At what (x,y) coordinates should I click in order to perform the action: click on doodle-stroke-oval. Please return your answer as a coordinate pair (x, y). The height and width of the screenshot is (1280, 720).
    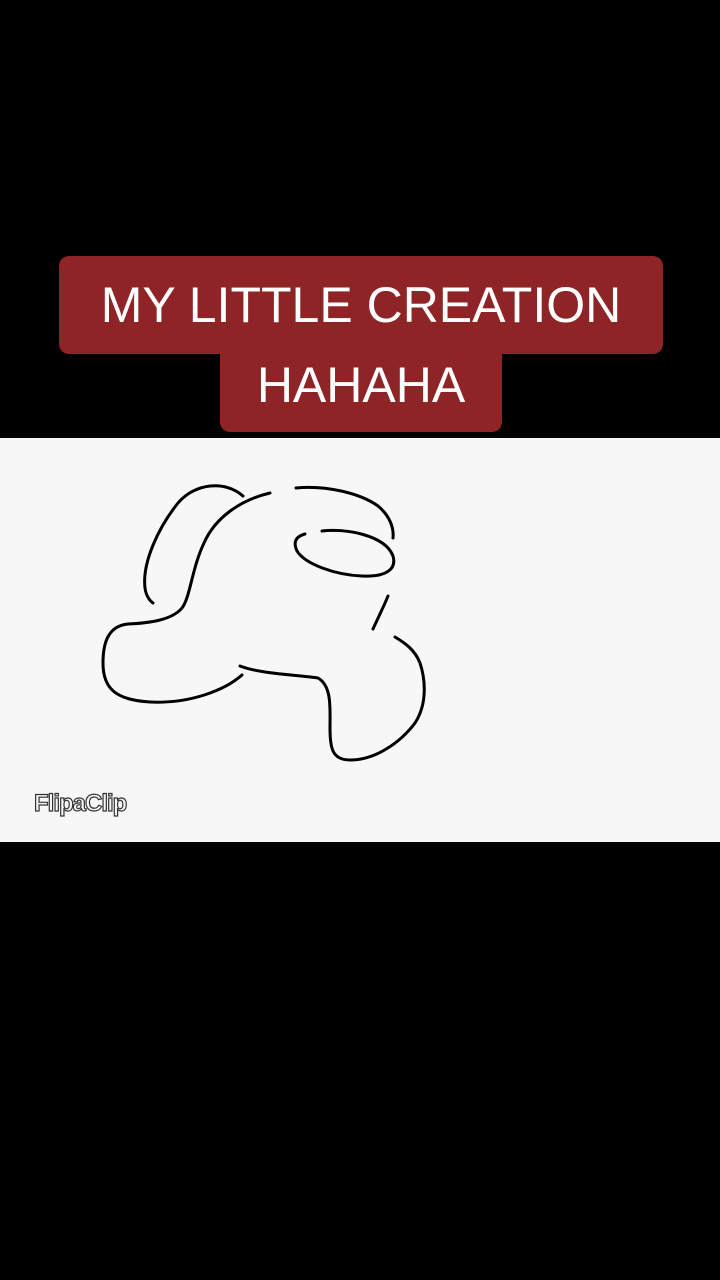
    Looking at the image, I should click on (344, 553).